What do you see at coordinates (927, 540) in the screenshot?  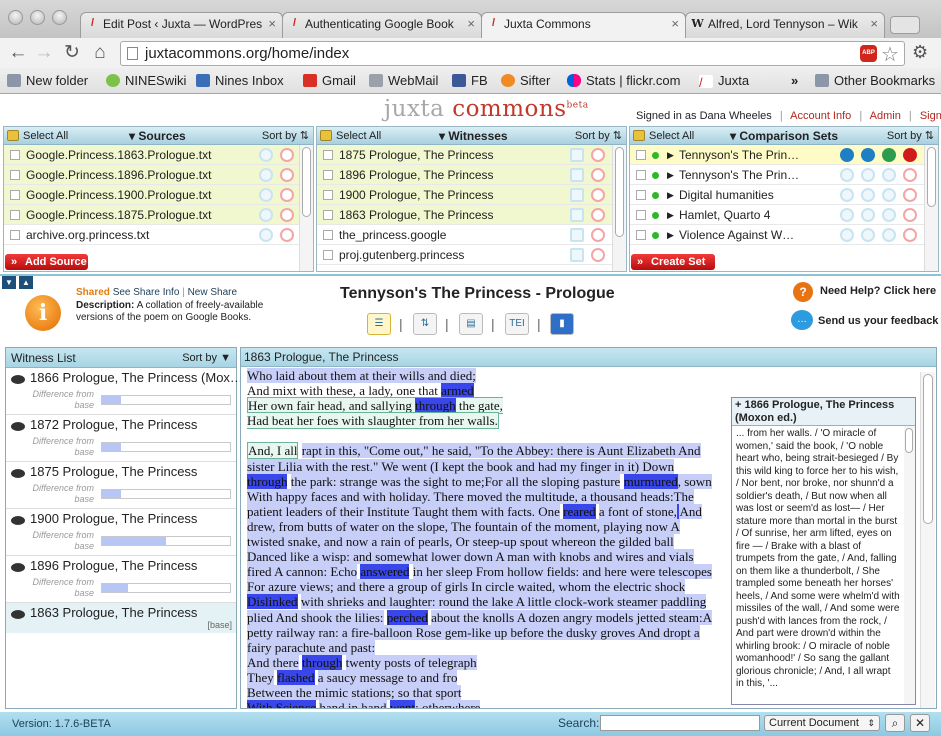 I see `text-scrollbar` at bounding box center [927, 540].